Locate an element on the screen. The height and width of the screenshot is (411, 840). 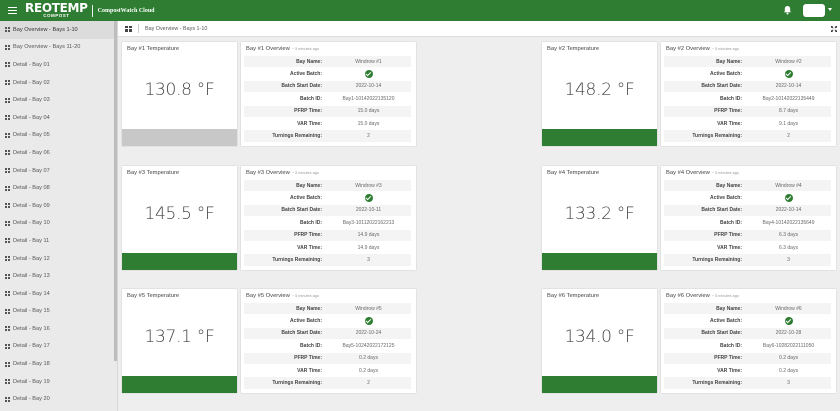
sidebar-item: Detail - Bay 09 is located at coordinates (58, 206).